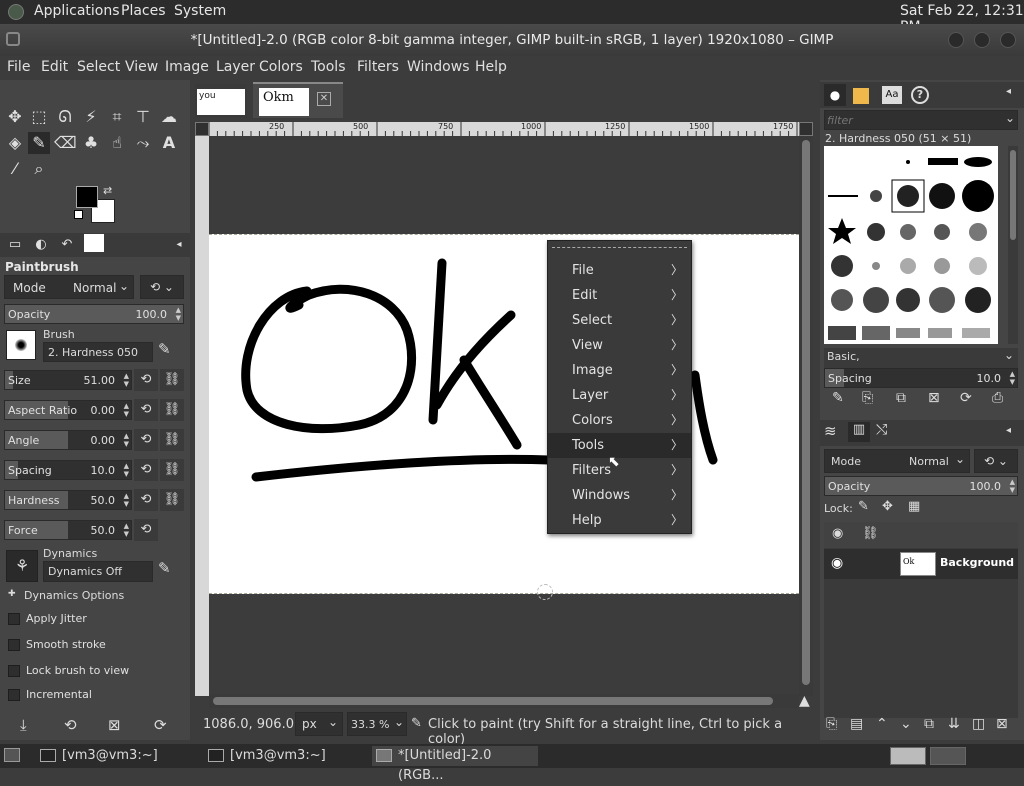 Image resolution: width=1024 pixels, height=786 pixels. Describe the element at coordinates (324, 99) in the screenshot. I see `close-tab-icon: ✕` at that location.